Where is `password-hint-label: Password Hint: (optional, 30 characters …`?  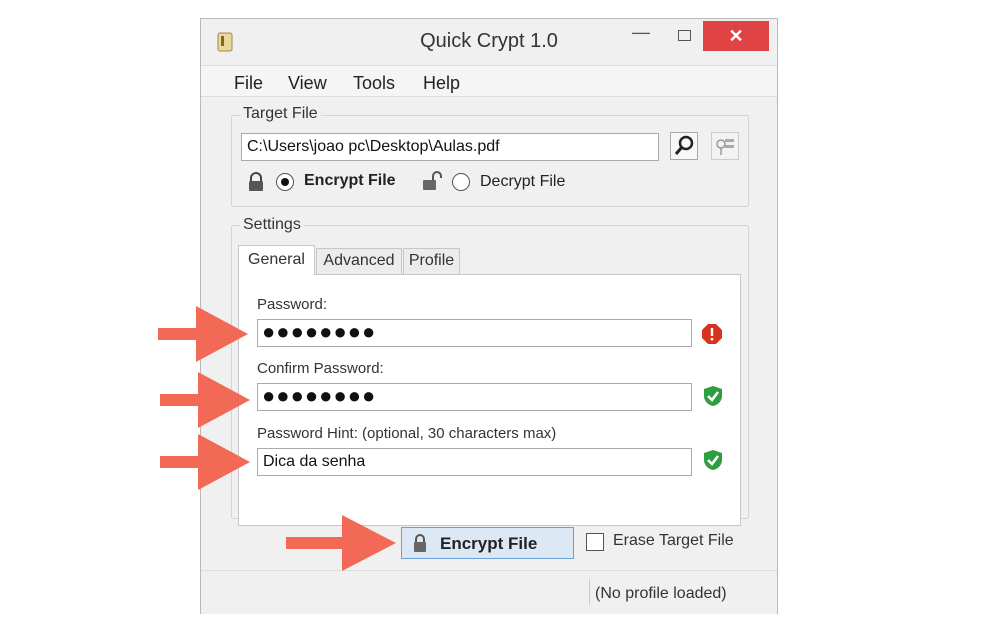
password-hint-label: Password Hint: (optional, 30 characters … is located at coordinates (407, 433).